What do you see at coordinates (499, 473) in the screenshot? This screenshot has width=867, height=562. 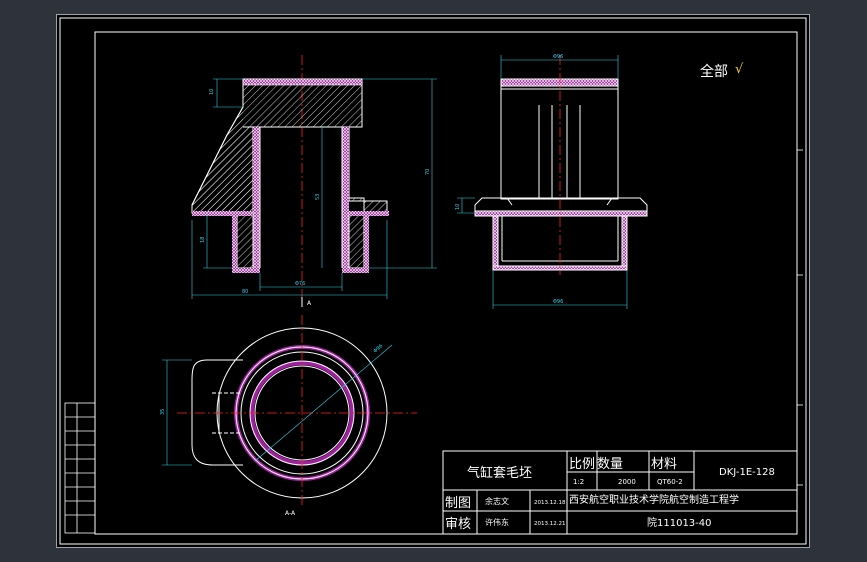 I see `part-name: 气缸套毛坯` at bounding box center [499, 473].